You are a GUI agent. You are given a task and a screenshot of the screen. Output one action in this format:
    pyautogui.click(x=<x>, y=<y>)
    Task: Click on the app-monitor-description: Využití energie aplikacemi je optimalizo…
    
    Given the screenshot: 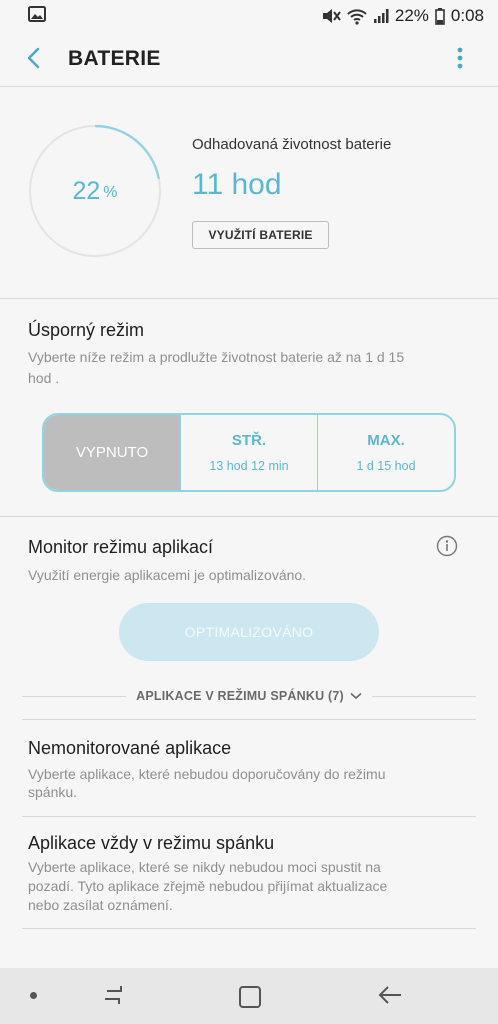 What is the action you would take?
    pyautogui.click(x=167, y=575)
    